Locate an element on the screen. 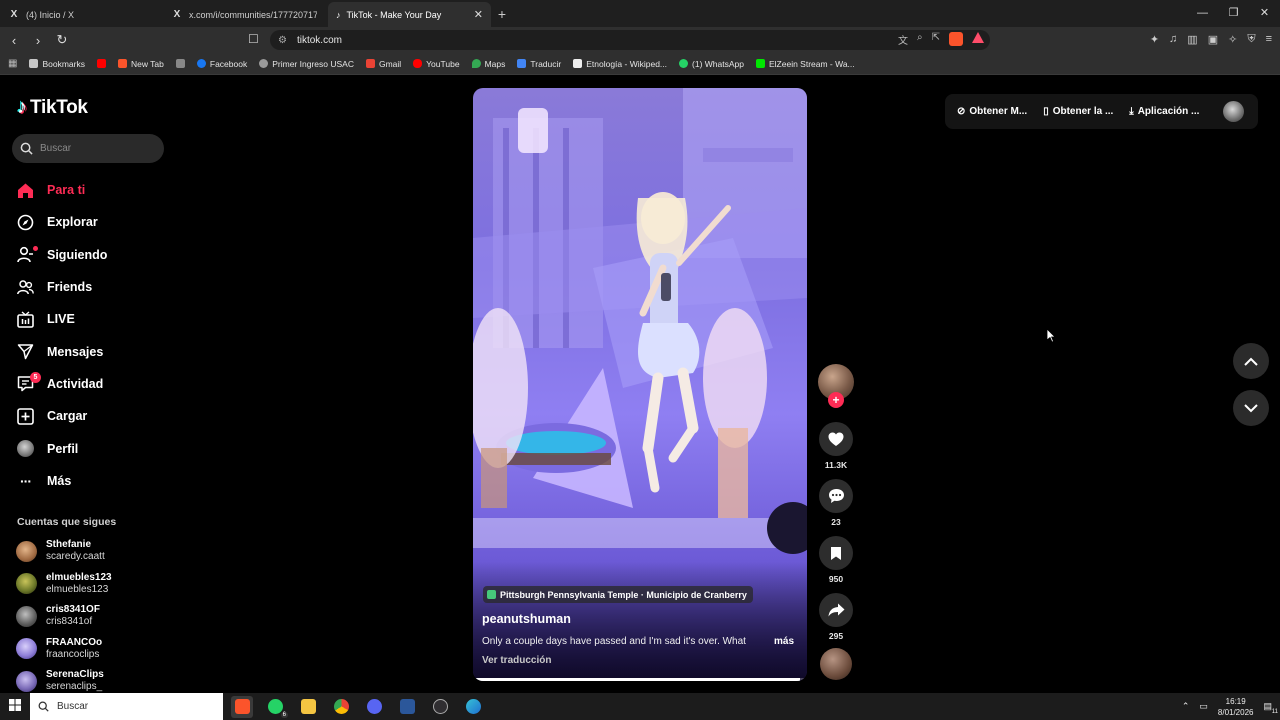 This screenshot has height=720, width=1280. clock-time: 16:19 is located at coordinates (1235, 701).